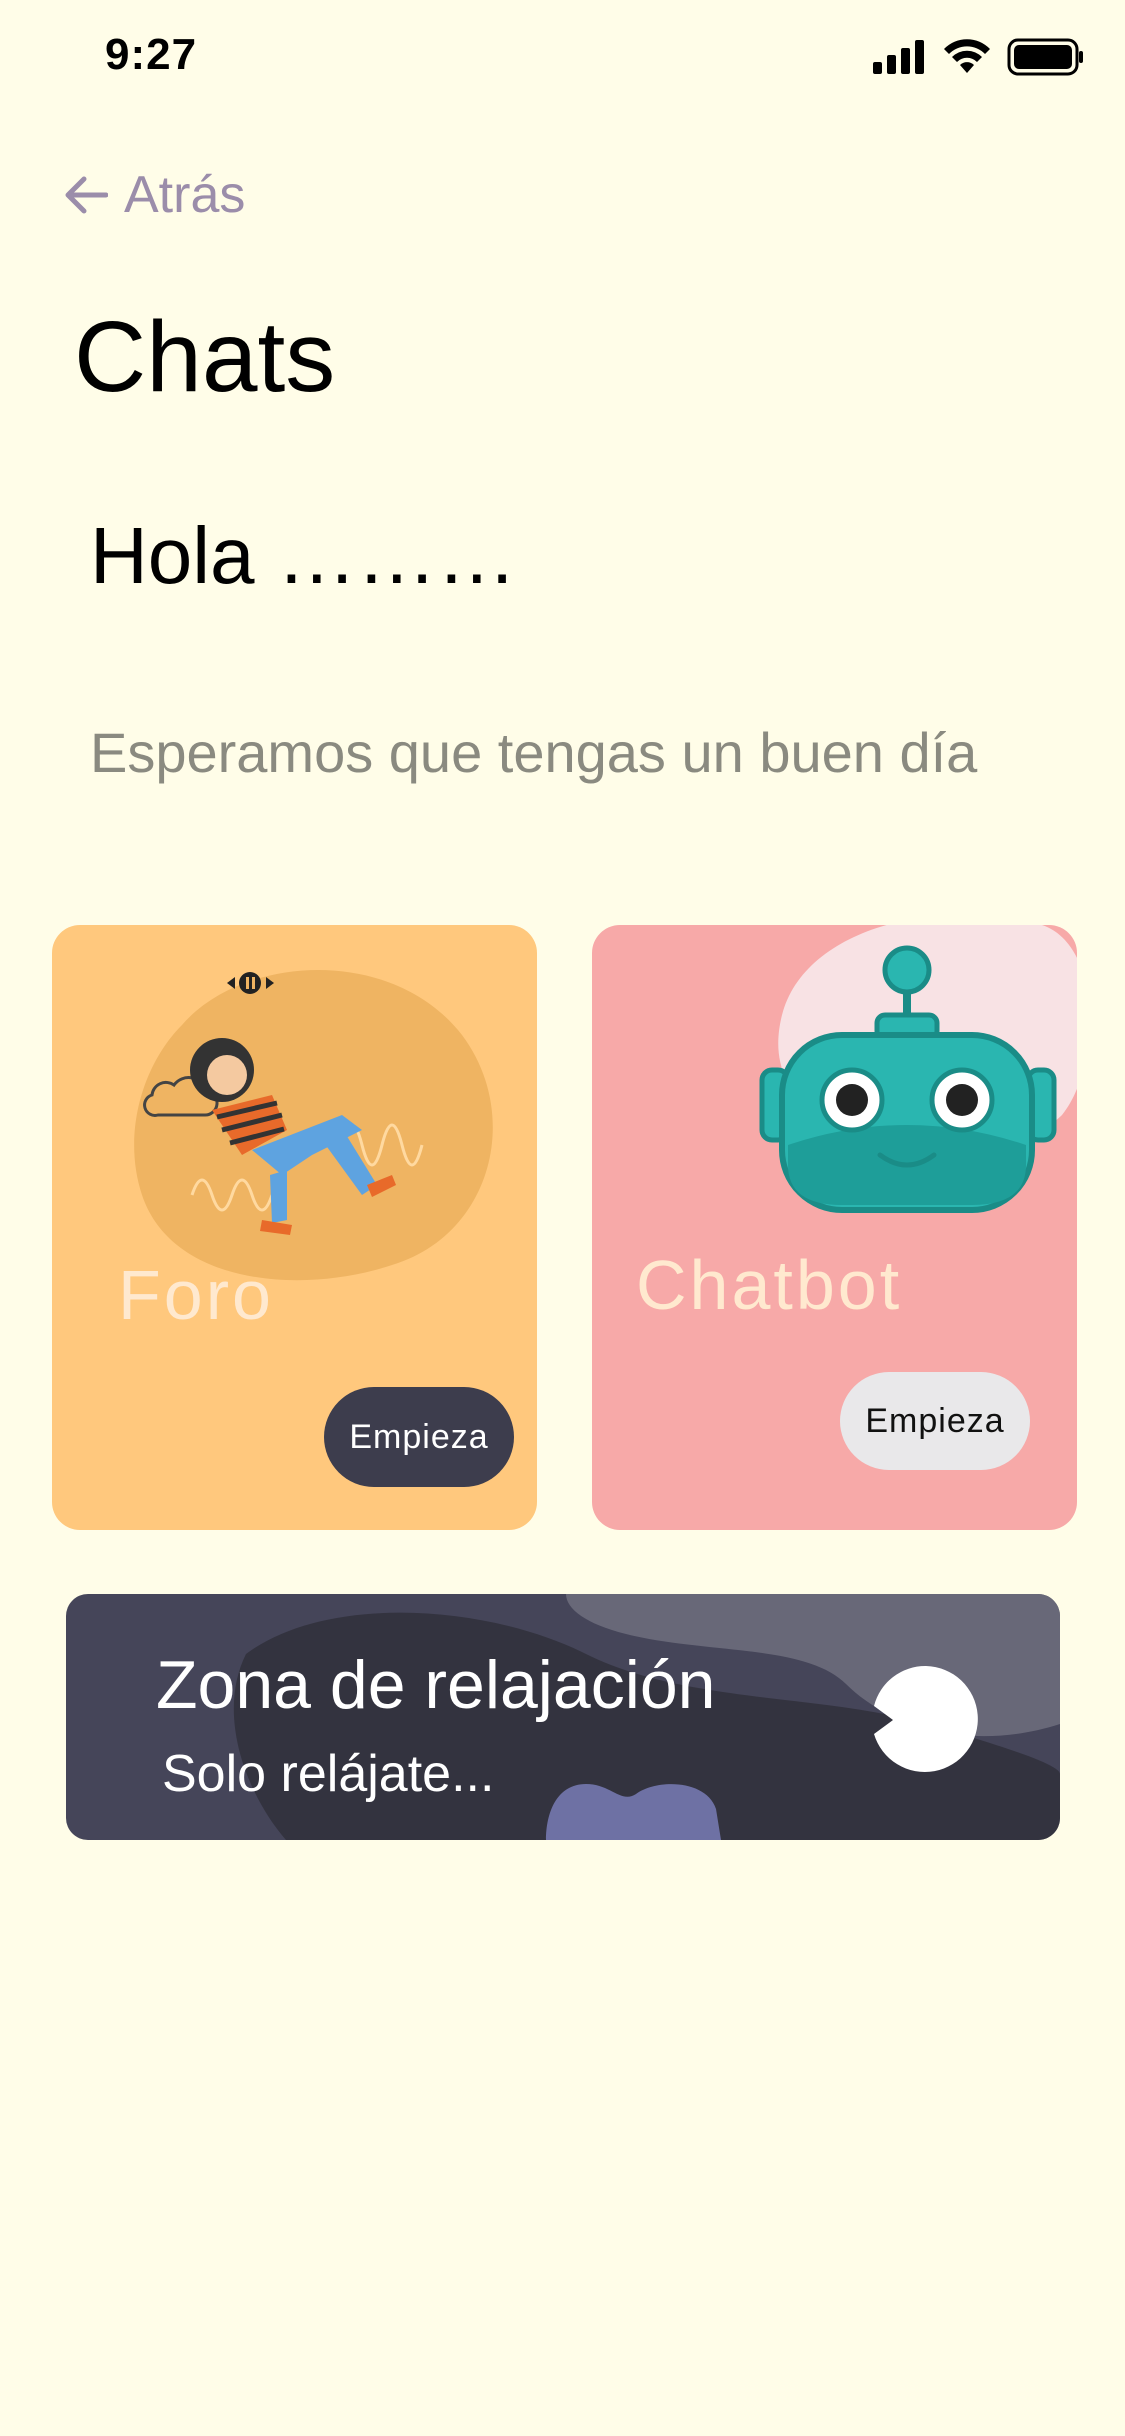 Image resolution: width=1125 pixels, height=2436 pixels. Describe the element at coordinates (185, 195) in the screenshot. I see `back-label: Atrás` at that location.